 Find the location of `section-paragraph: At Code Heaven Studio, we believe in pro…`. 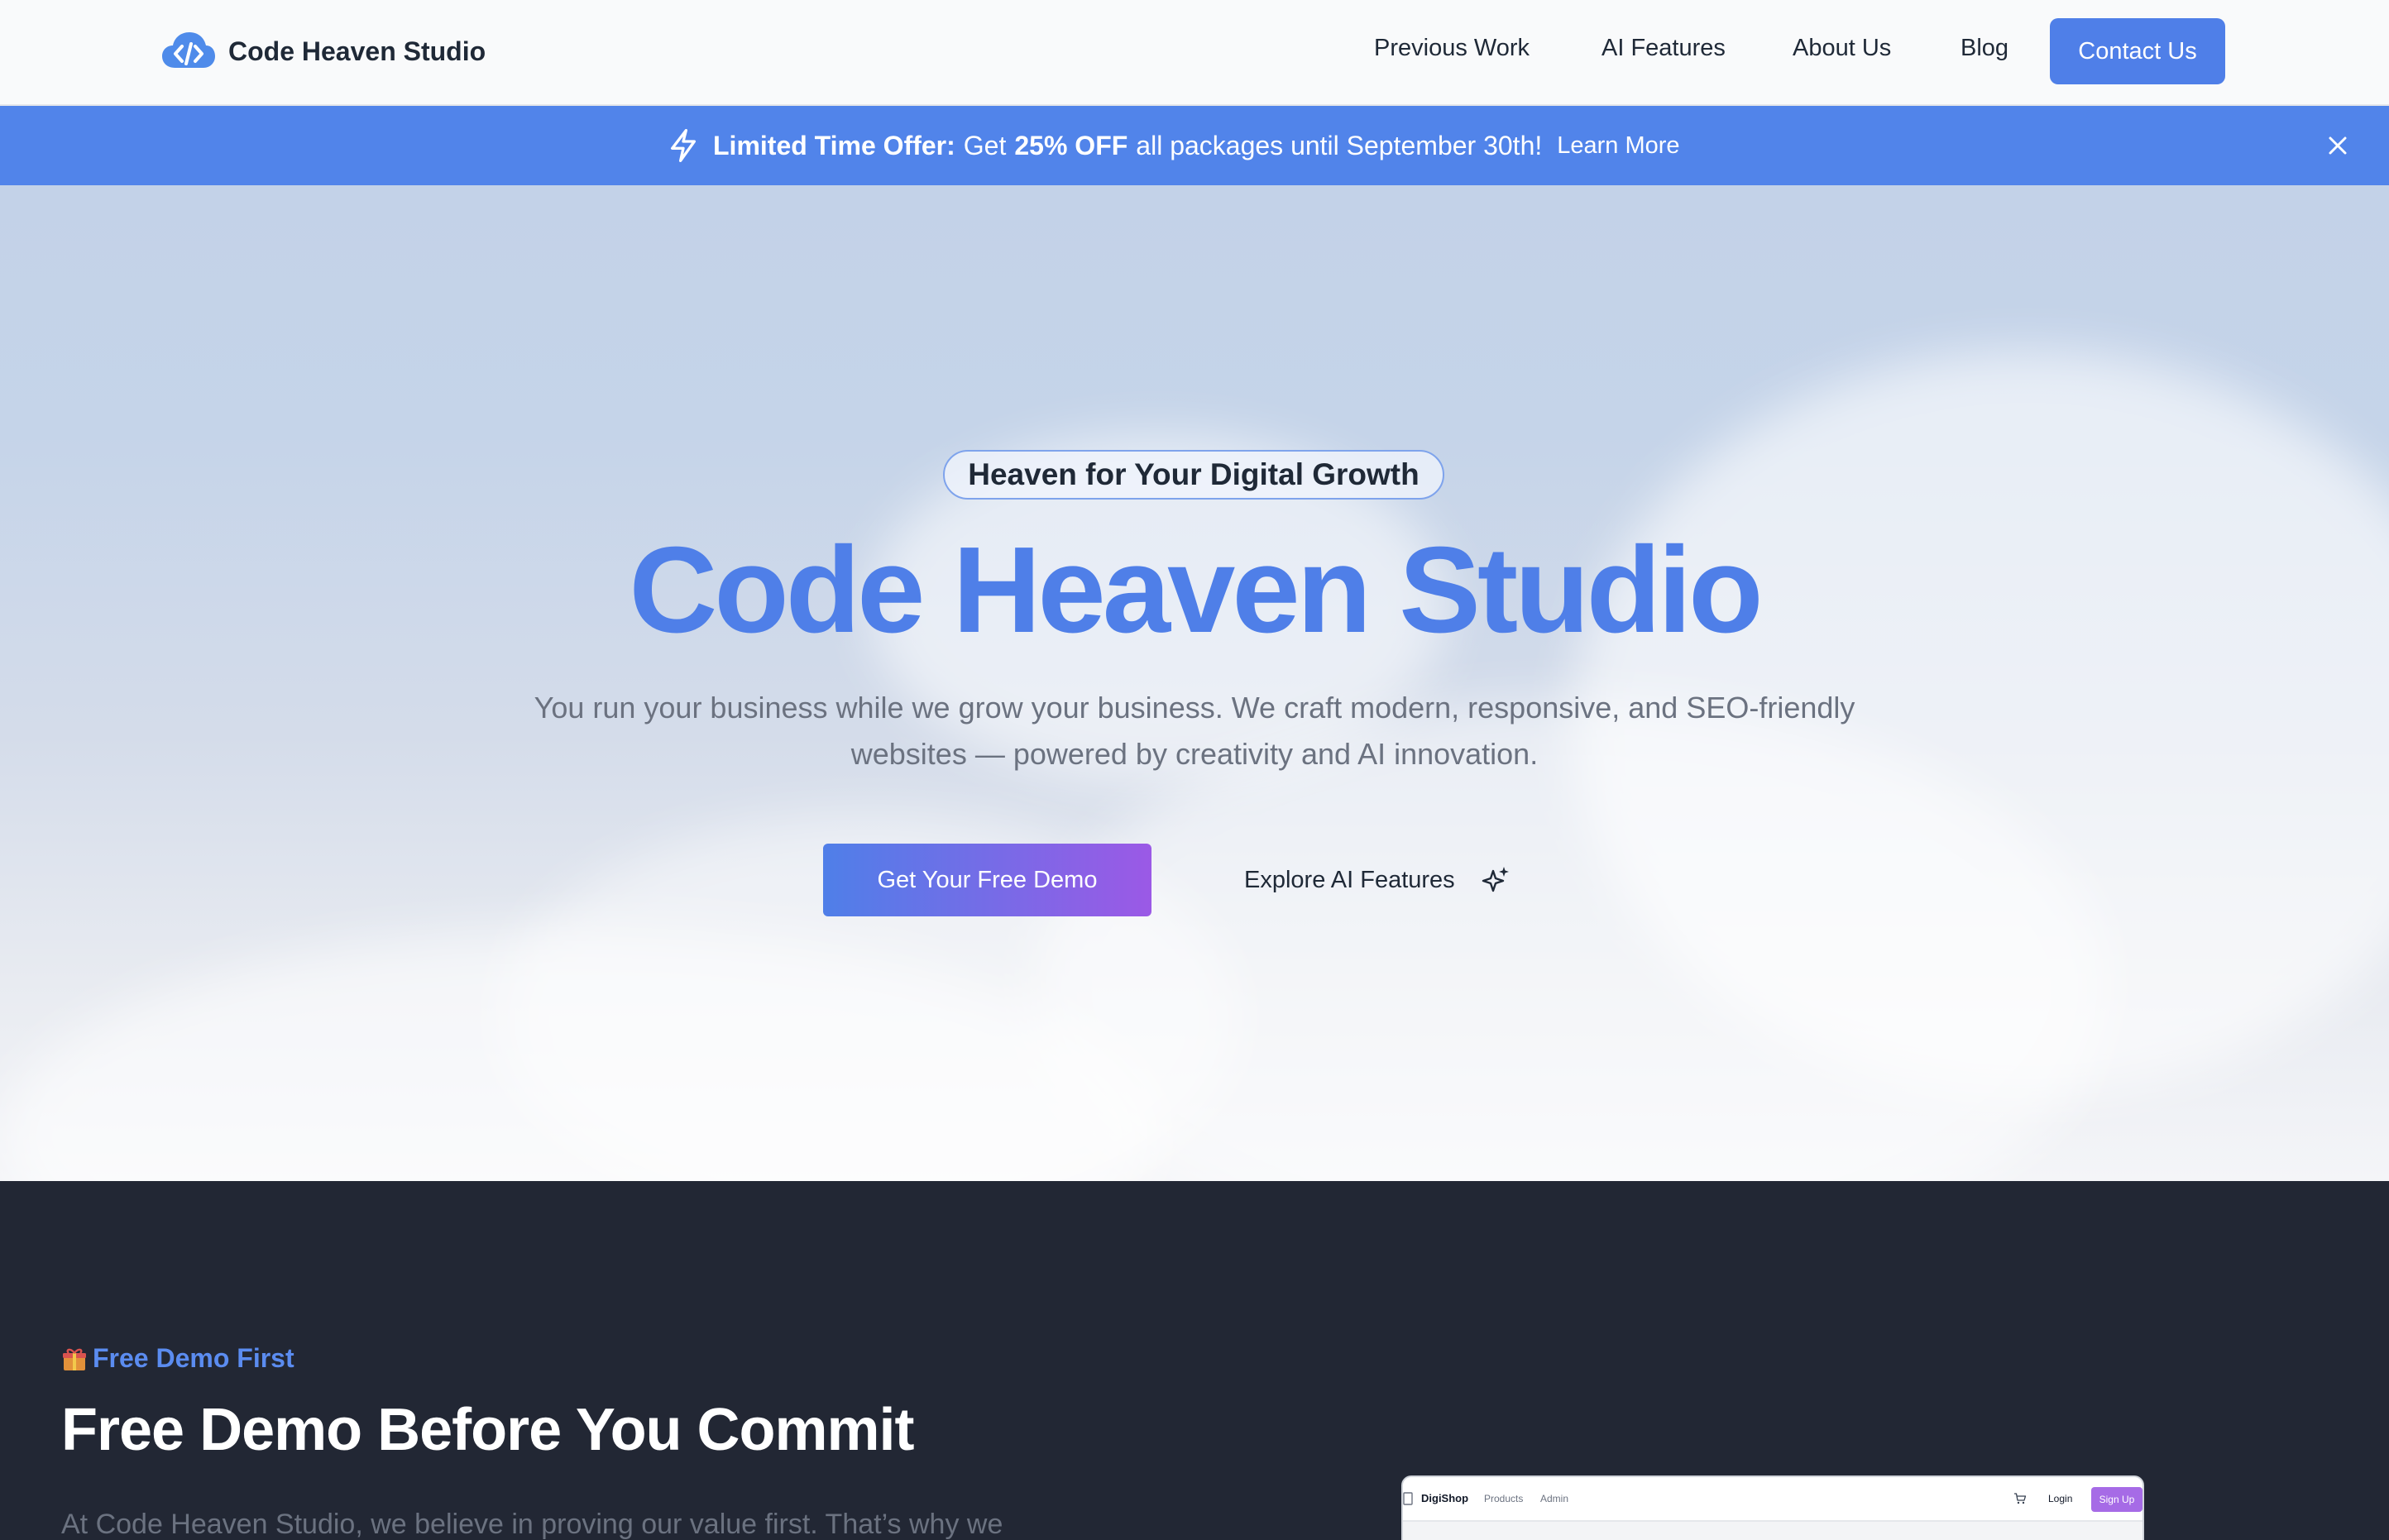

section-paragraph: At Code Heaven Studio, we believe in pro… is located at coordinates (532, 1524).